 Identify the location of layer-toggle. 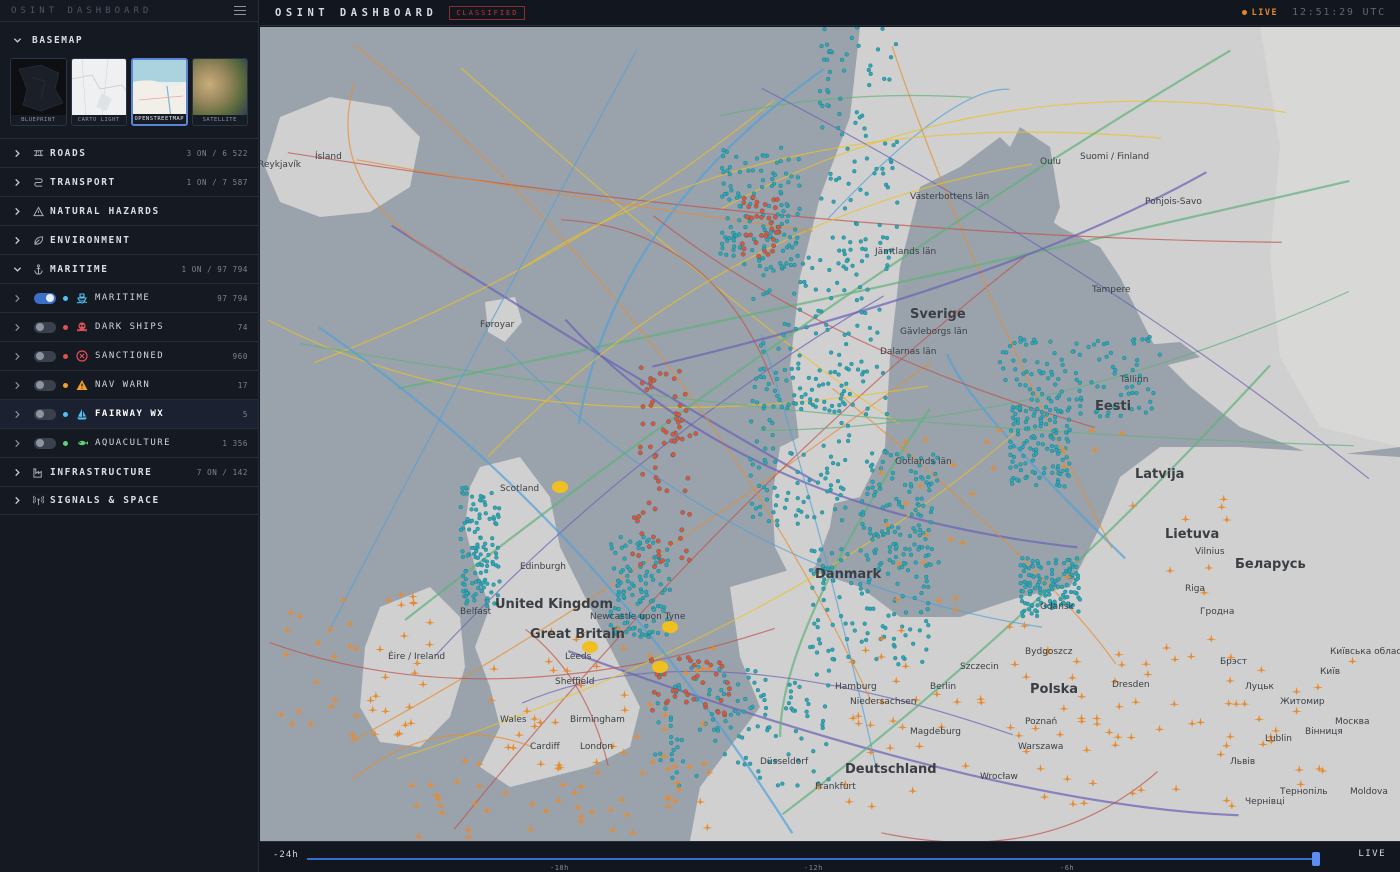
(45, 327).